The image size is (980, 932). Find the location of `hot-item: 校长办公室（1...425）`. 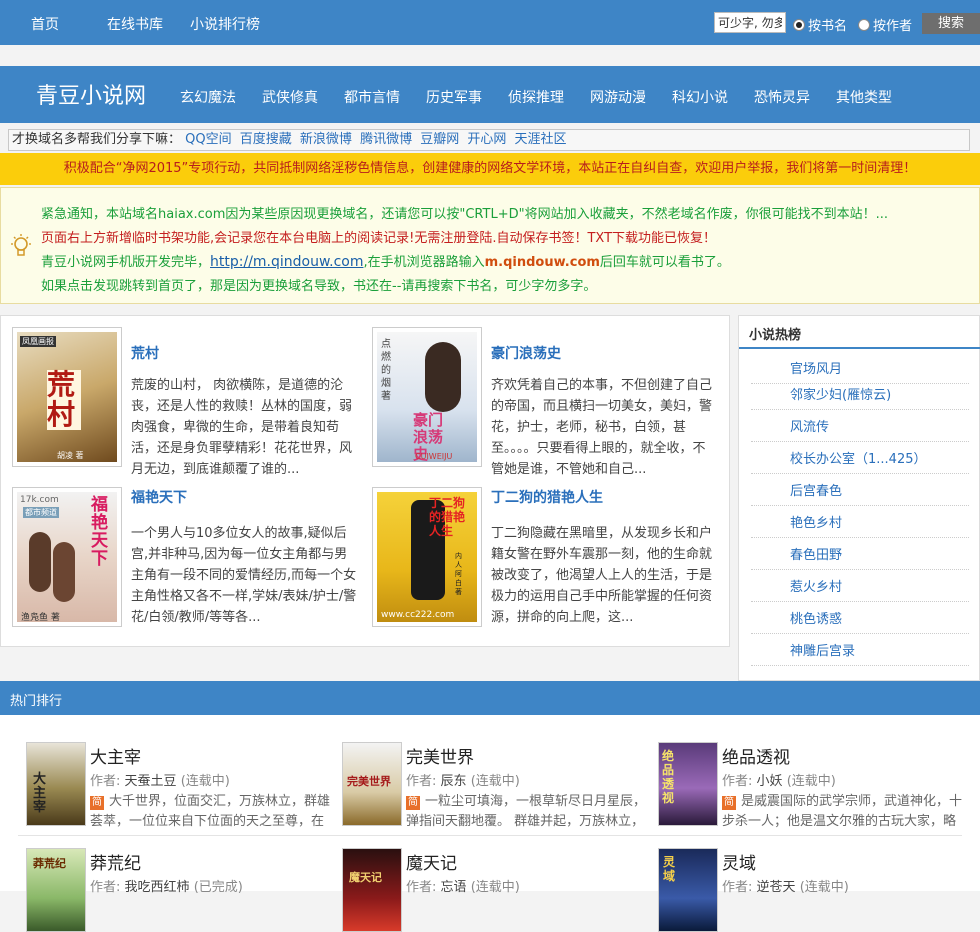

hot-item: 校长办公室（1...425） is located at coordinates (860, 458).